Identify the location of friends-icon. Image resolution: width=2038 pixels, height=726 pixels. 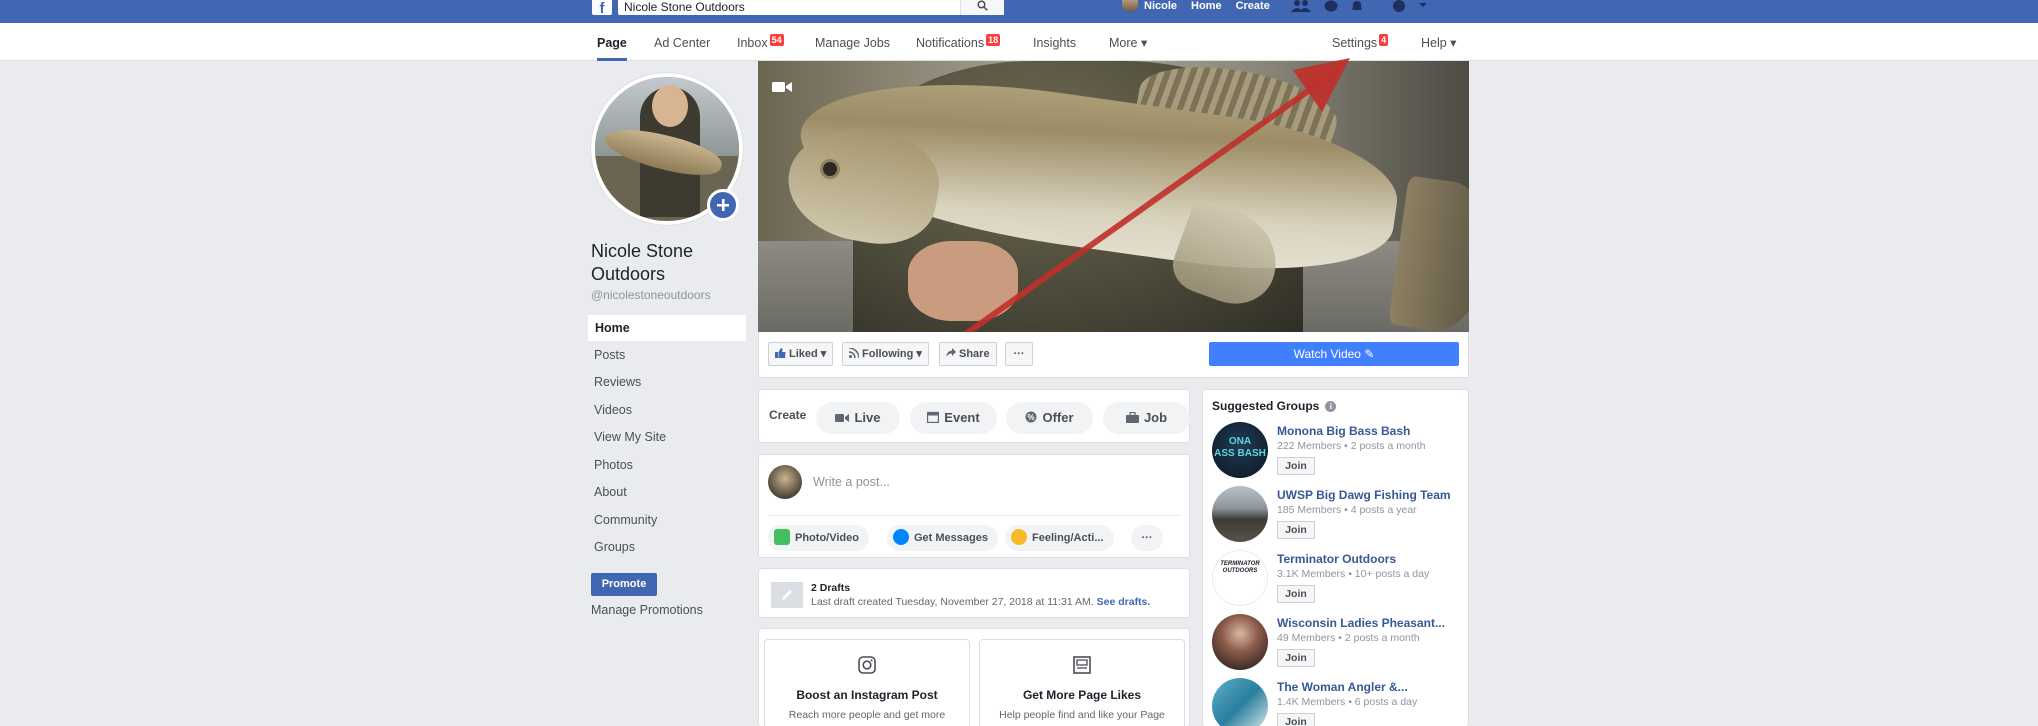
(1301, 6).